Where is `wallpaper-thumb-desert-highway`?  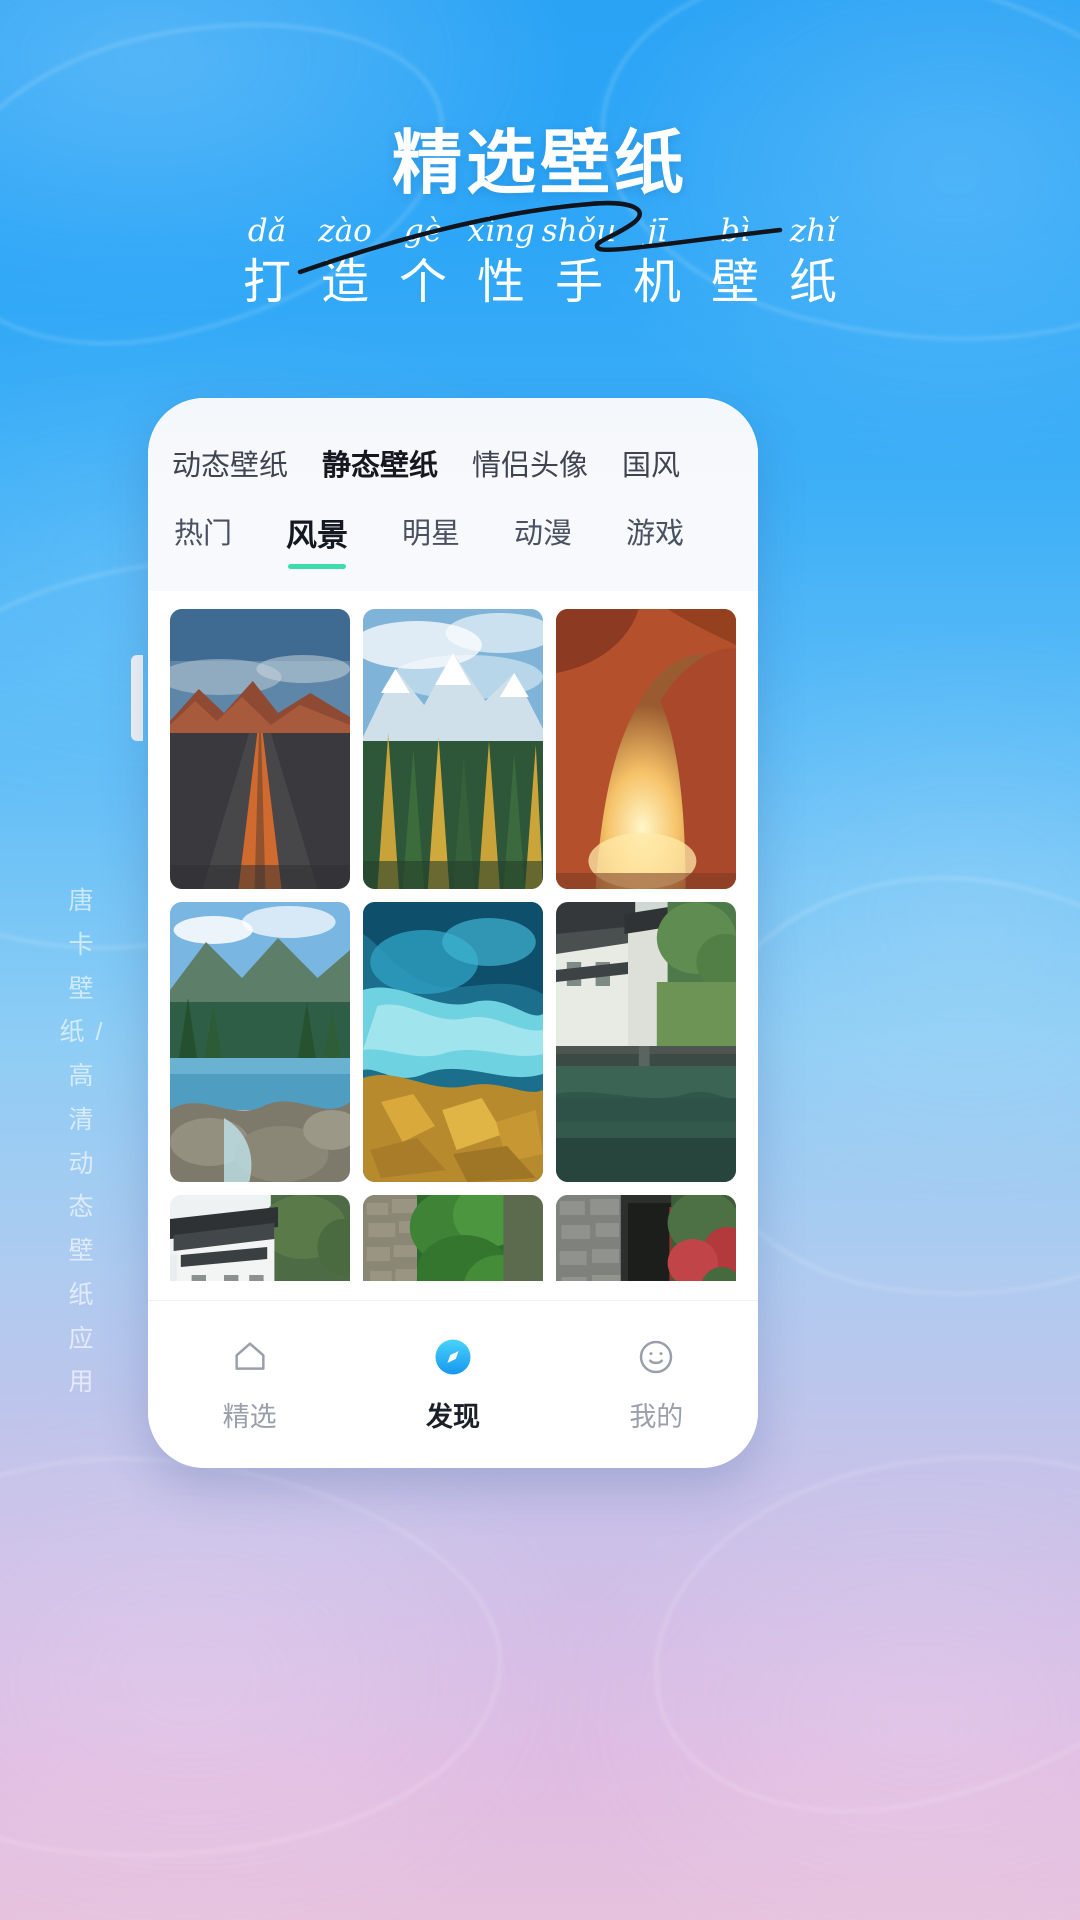 wallpaper-thumb-desert-highway is located at coordinates (260, 749).